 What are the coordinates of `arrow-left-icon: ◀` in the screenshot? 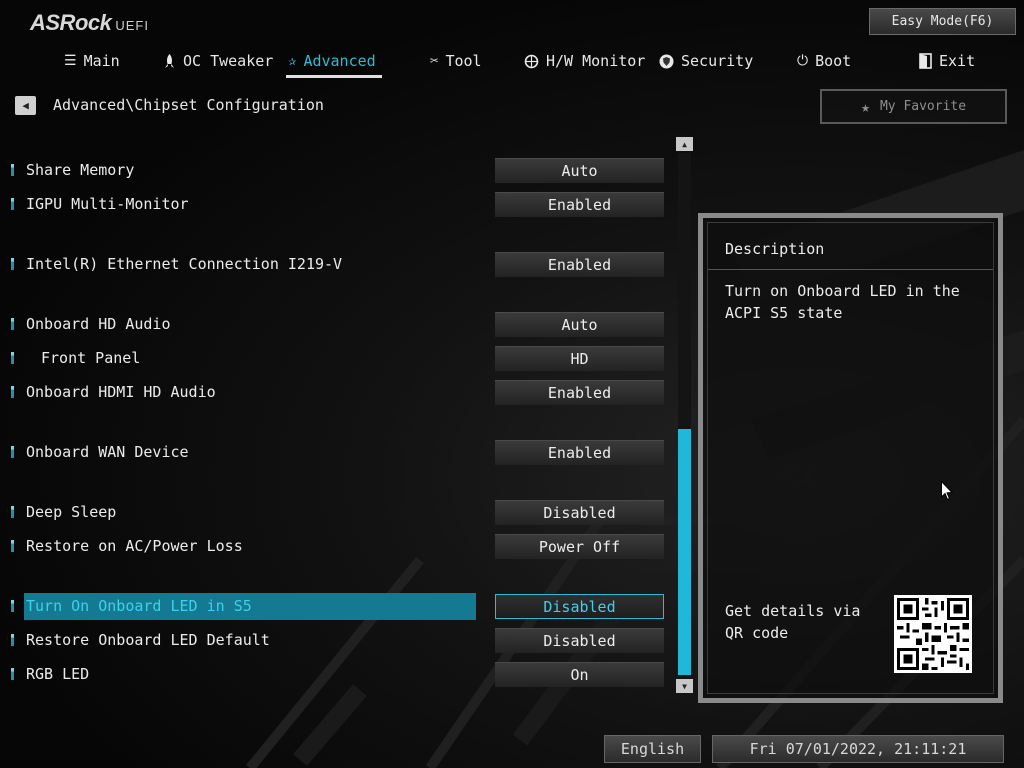 It's located at (25, 105).